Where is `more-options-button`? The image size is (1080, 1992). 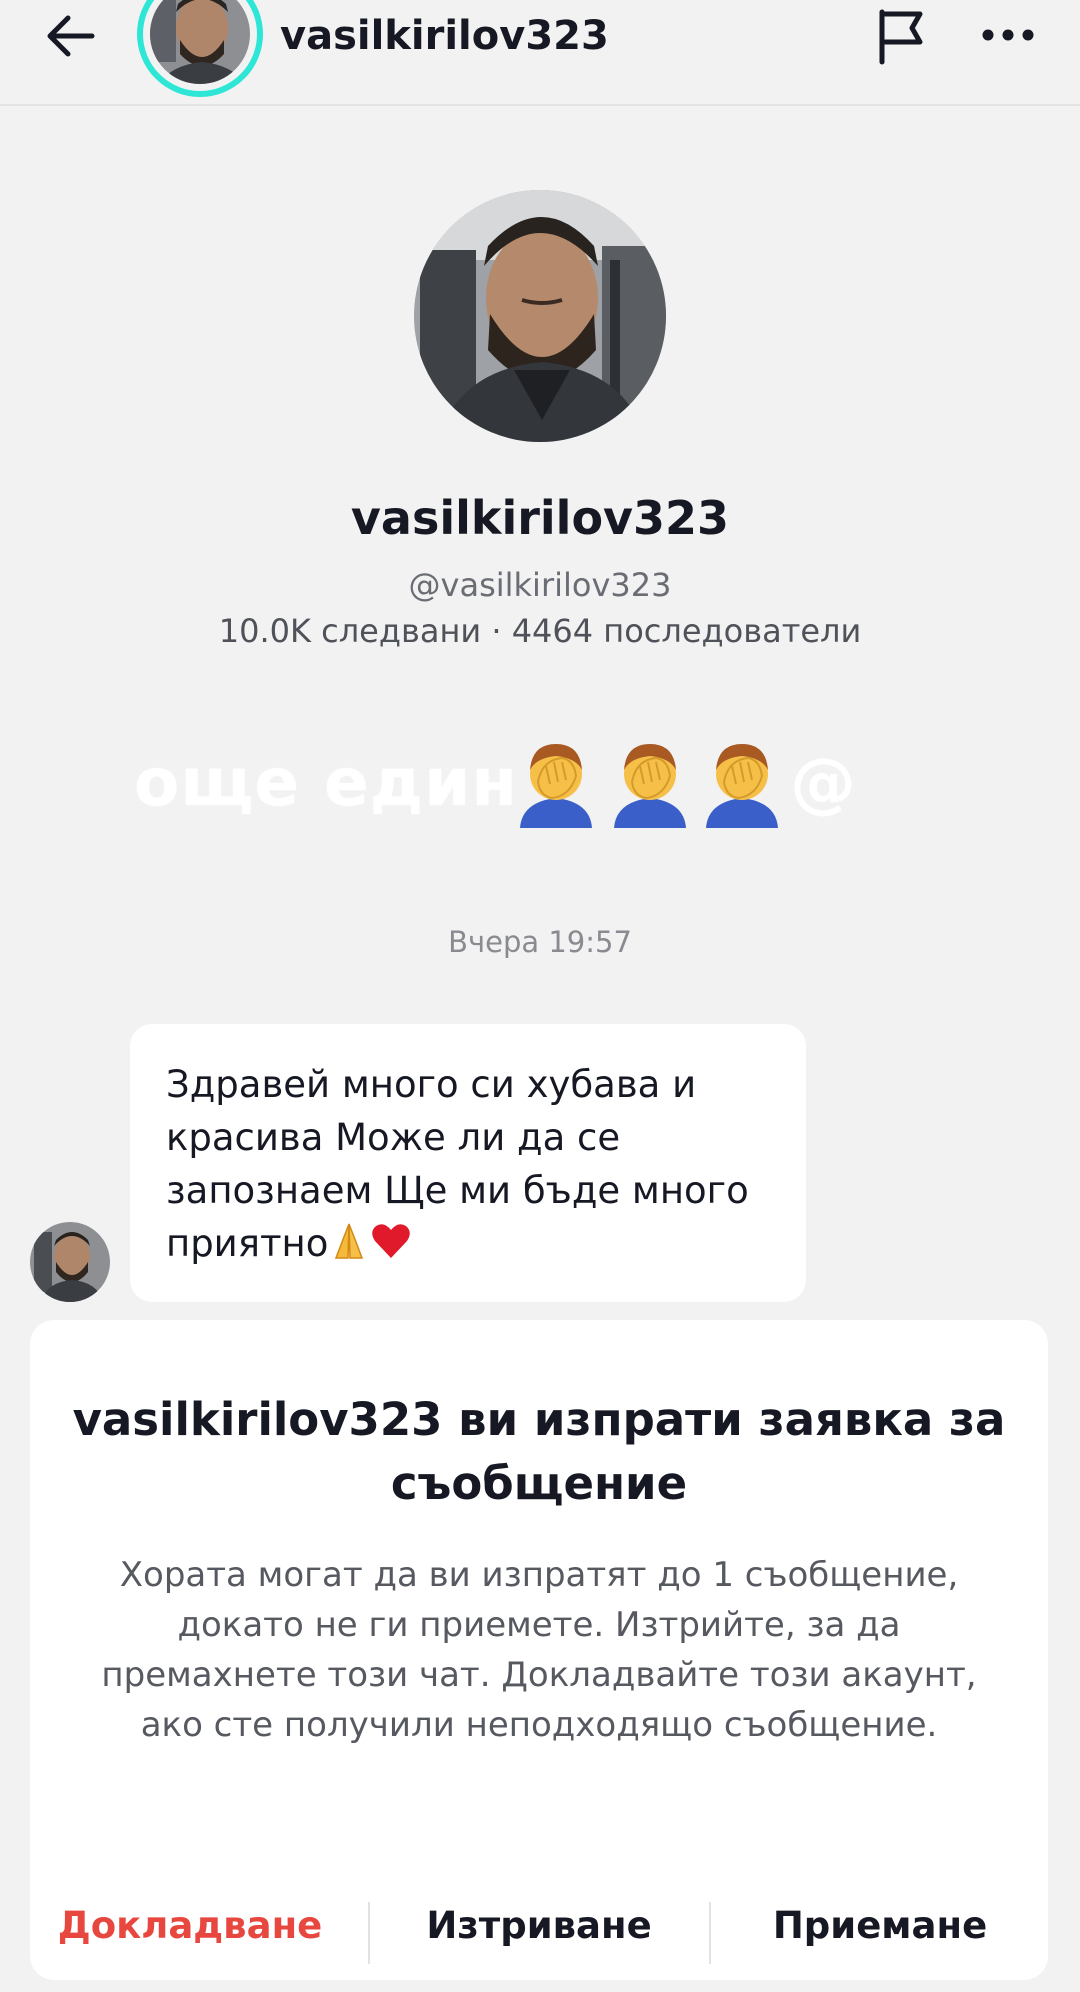 more-options-button is located at coordinates (1008, 35).